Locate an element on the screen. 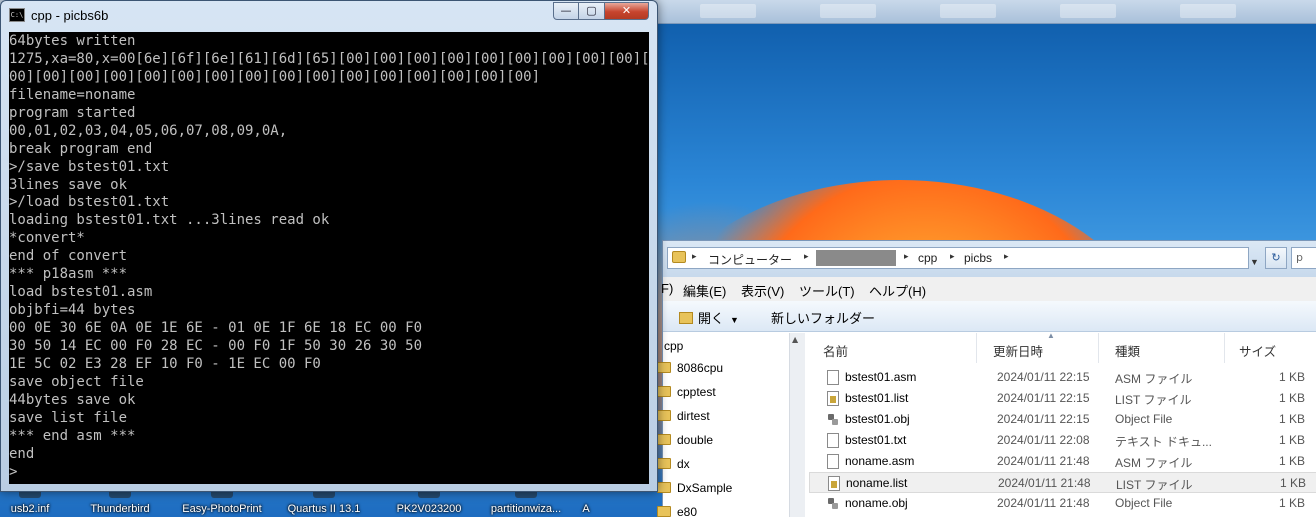  column-header-name: 名前 is located at coordinates (893, 348).